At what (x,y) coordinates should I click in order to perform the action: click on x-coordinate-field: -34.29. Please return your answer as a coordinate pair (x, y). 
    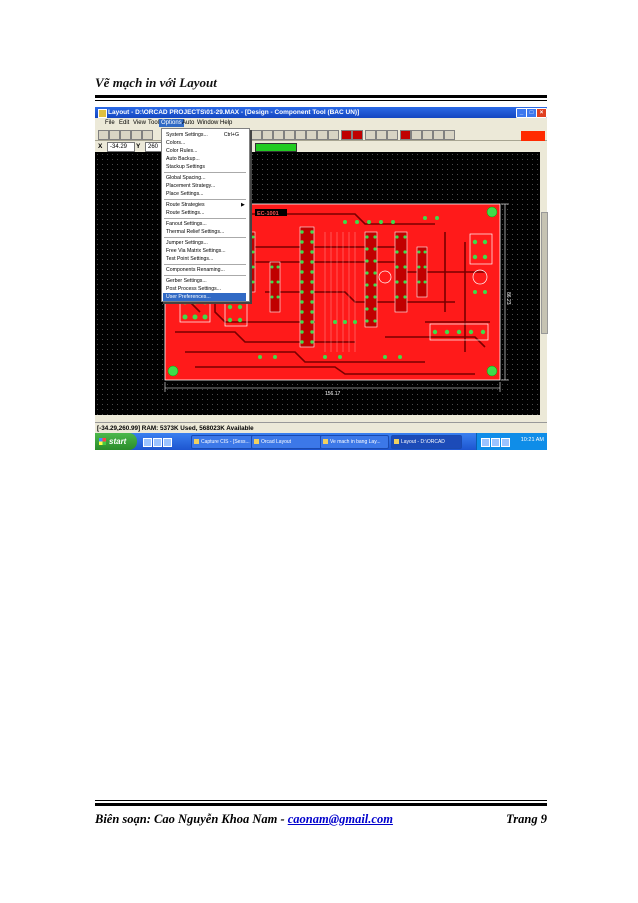
    Looking at the image, I should click on (121, 147).